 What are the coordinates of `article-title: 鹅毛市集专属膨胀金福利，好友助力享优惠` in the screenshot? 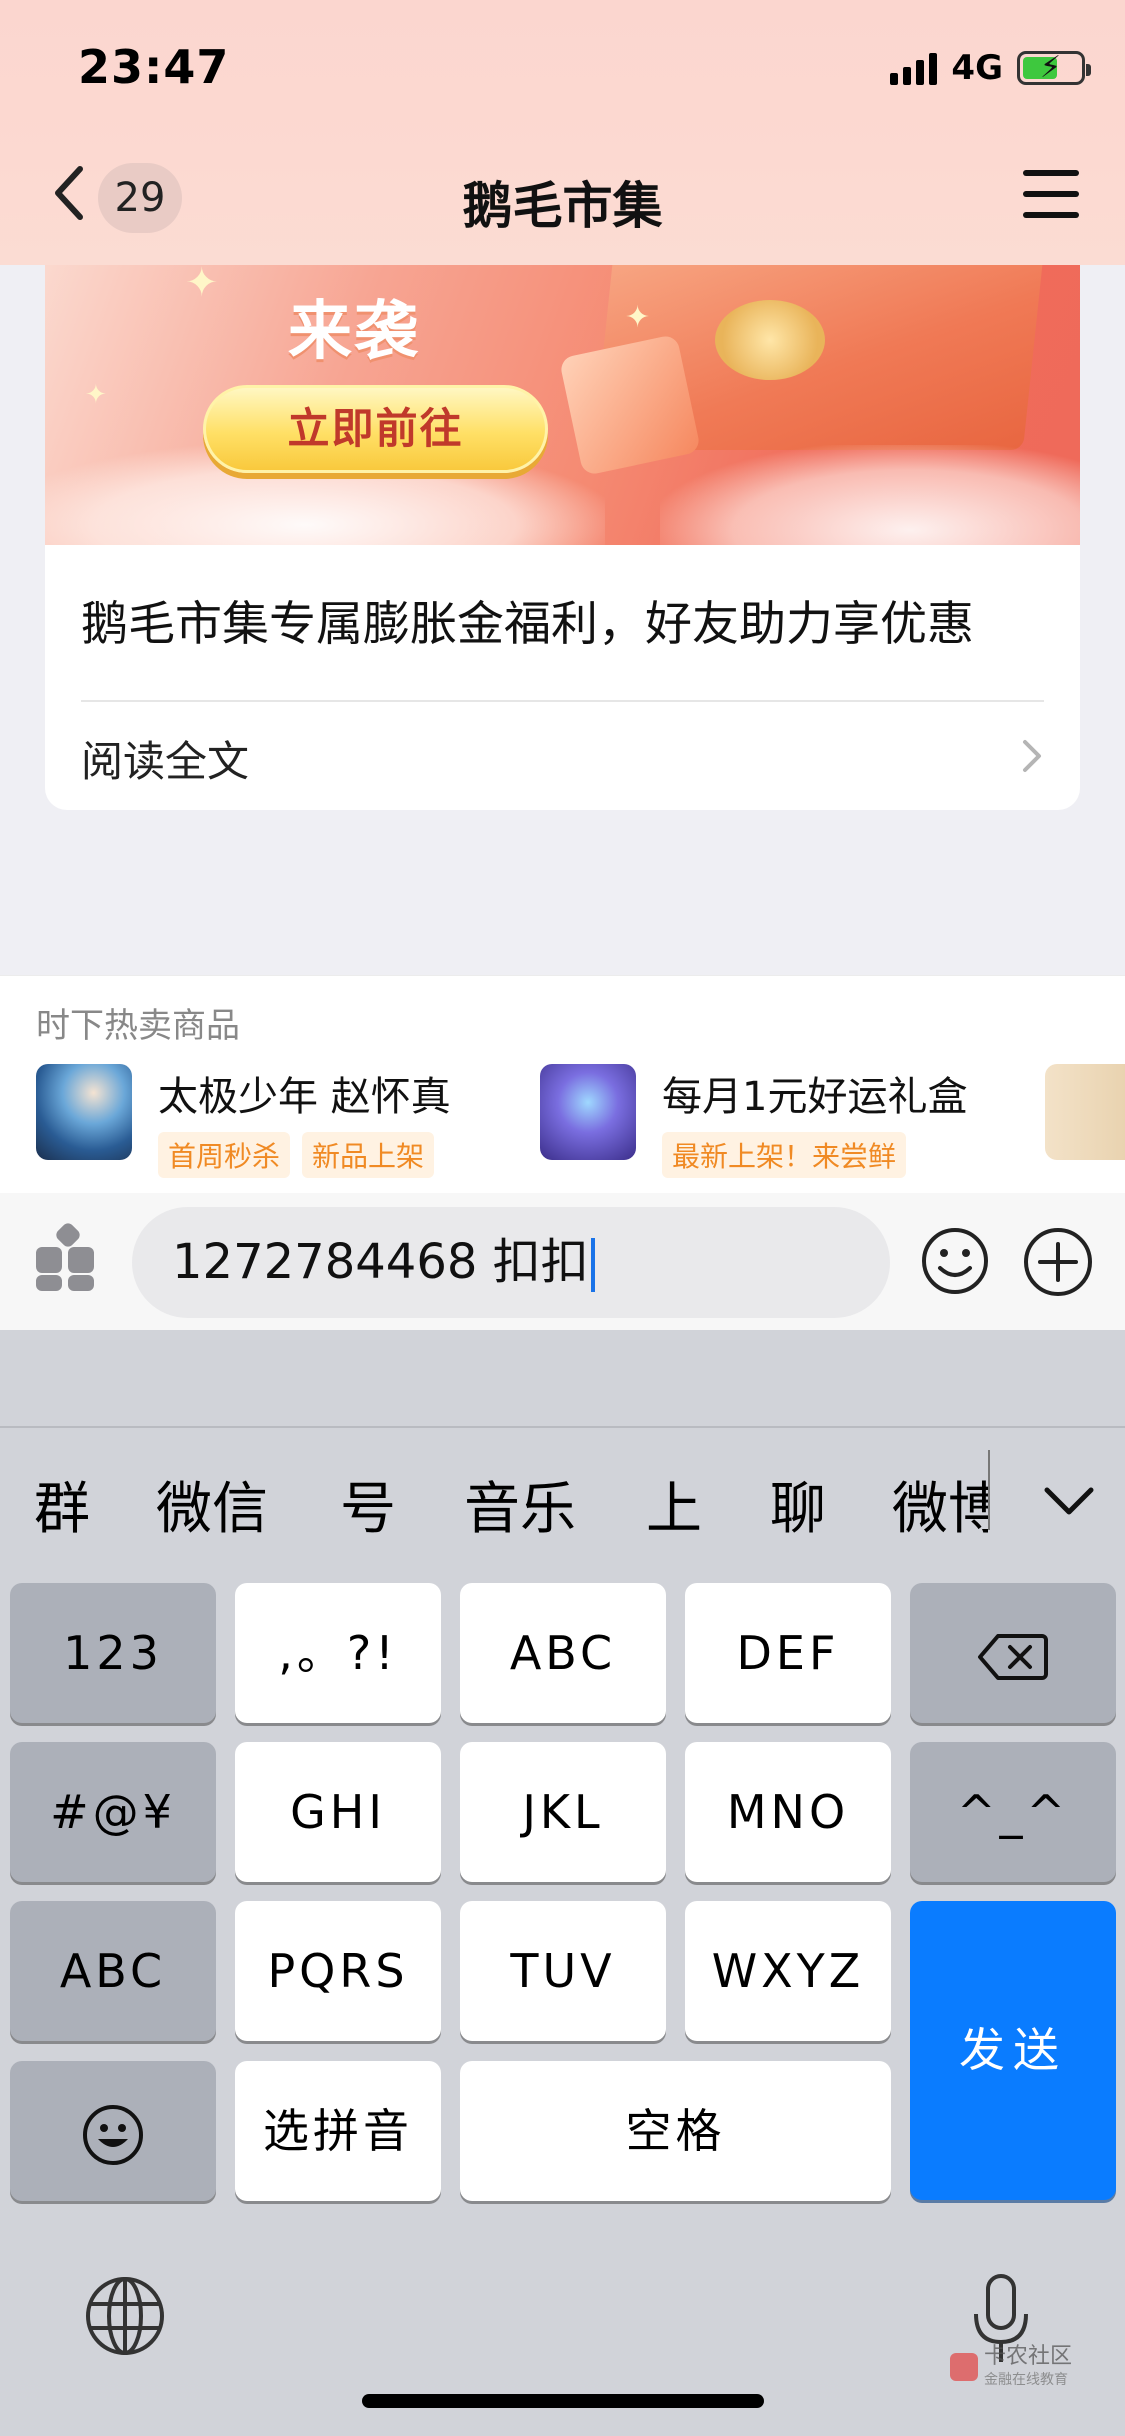 It's located at (527, 624).